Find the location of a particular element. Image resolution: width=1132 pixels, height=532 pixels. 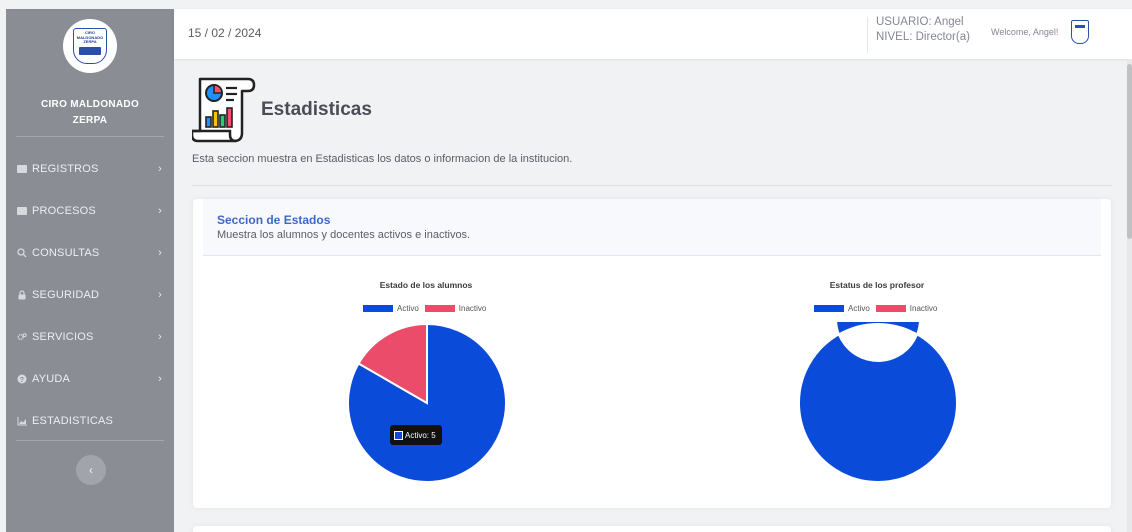

doughnut-chart-profesores is located at coordinates (878, 403).